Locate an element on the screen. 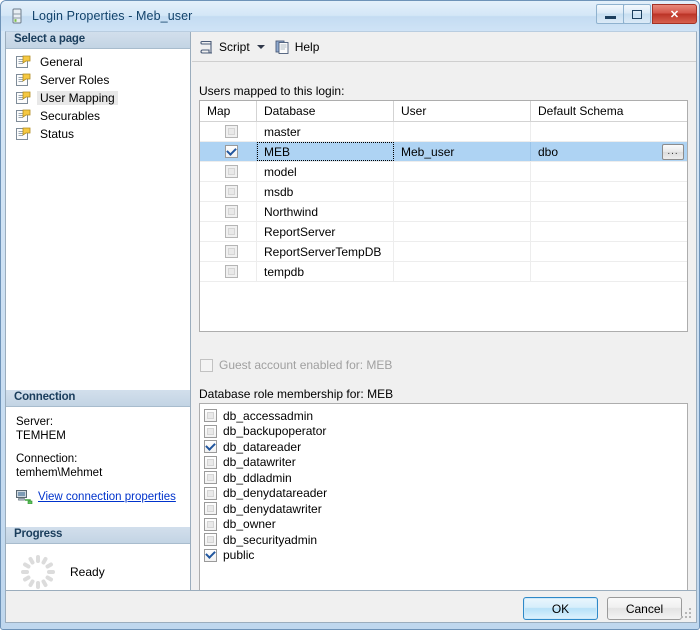  sidebar-item-user-mapping: User Mapping is located at coordinates (98, 98).